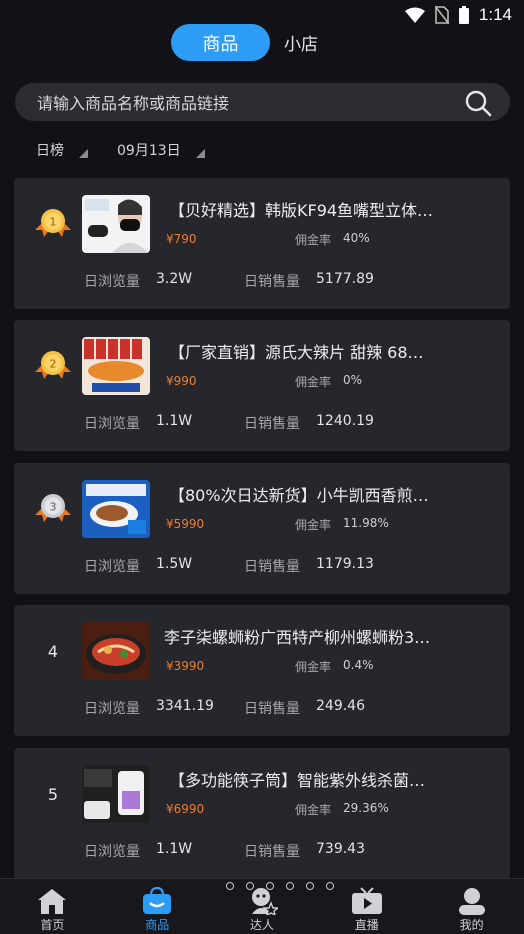 This screenshot has width=524, height=934. I want to click on commission-rate-value: 11.98%, so click(366, 523).